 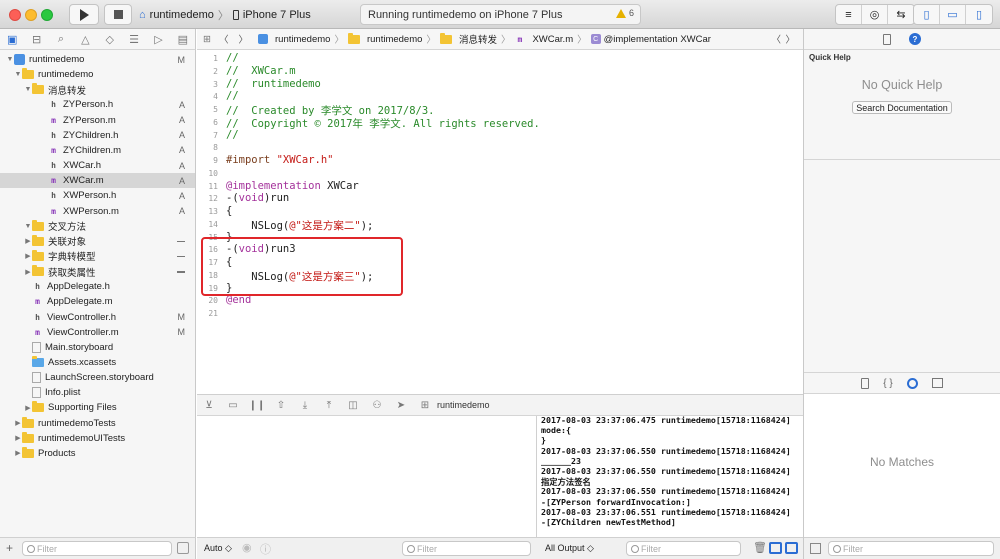 What do you see at coordinates (97, 548) in the screenshot?
I see `navigator-filter-input: Filter` at bounding box center [97, 548].